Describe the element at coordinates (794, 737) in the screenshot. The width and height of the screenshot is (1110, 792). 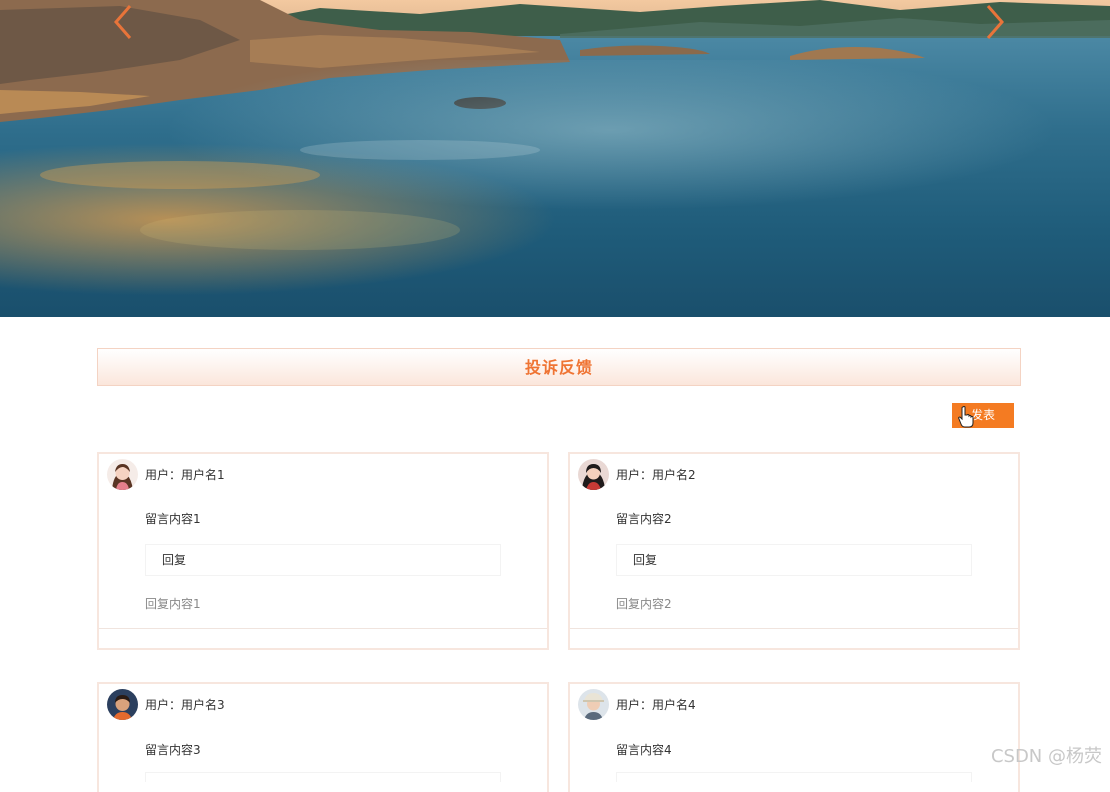
I see `feedback-card: 用户：用户名4 留言内容4` at that location.